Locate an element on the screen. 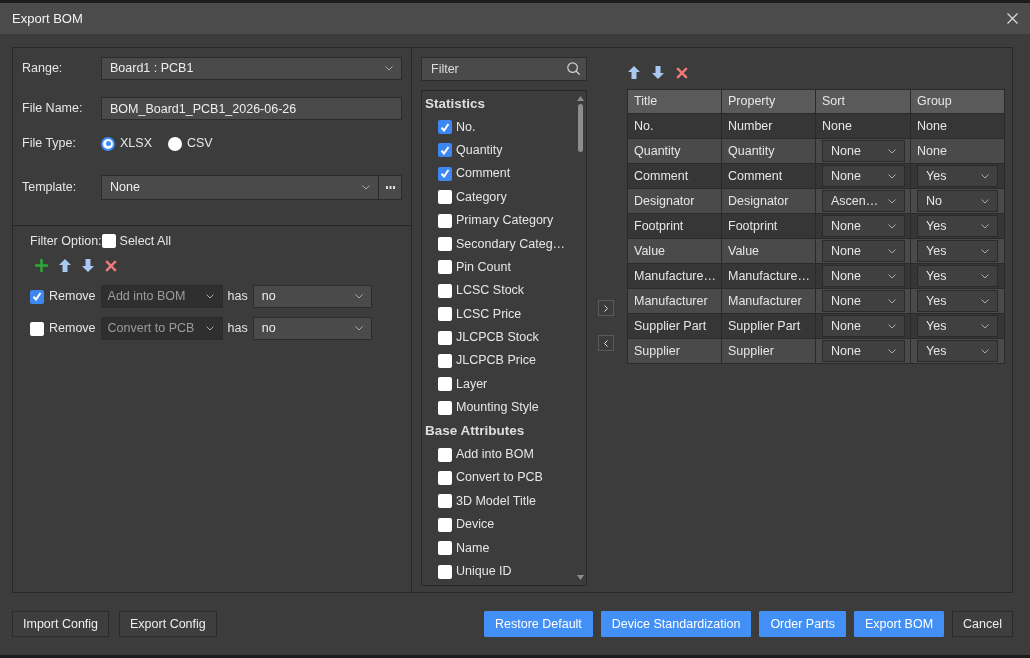 This screenshot has height=658, width=1030. move-left-button is located at coordinates (606, 343).